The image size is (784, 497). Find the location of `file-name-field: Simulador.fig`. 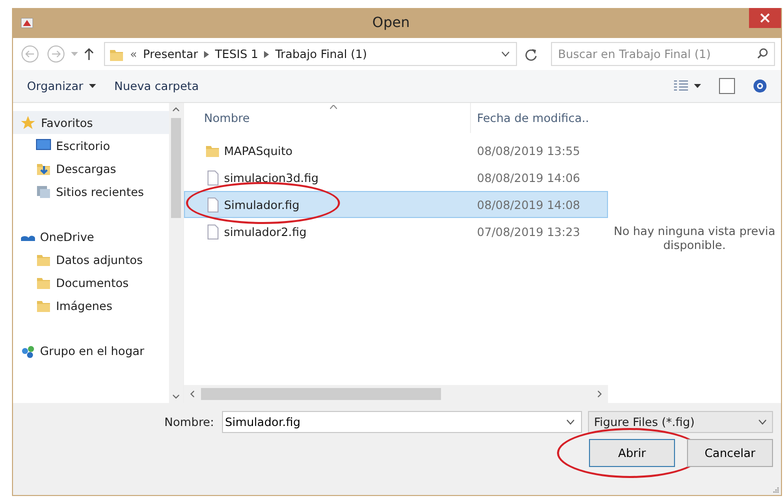

file-name-field: Simulador.fig is located at coordinates (402, 422).